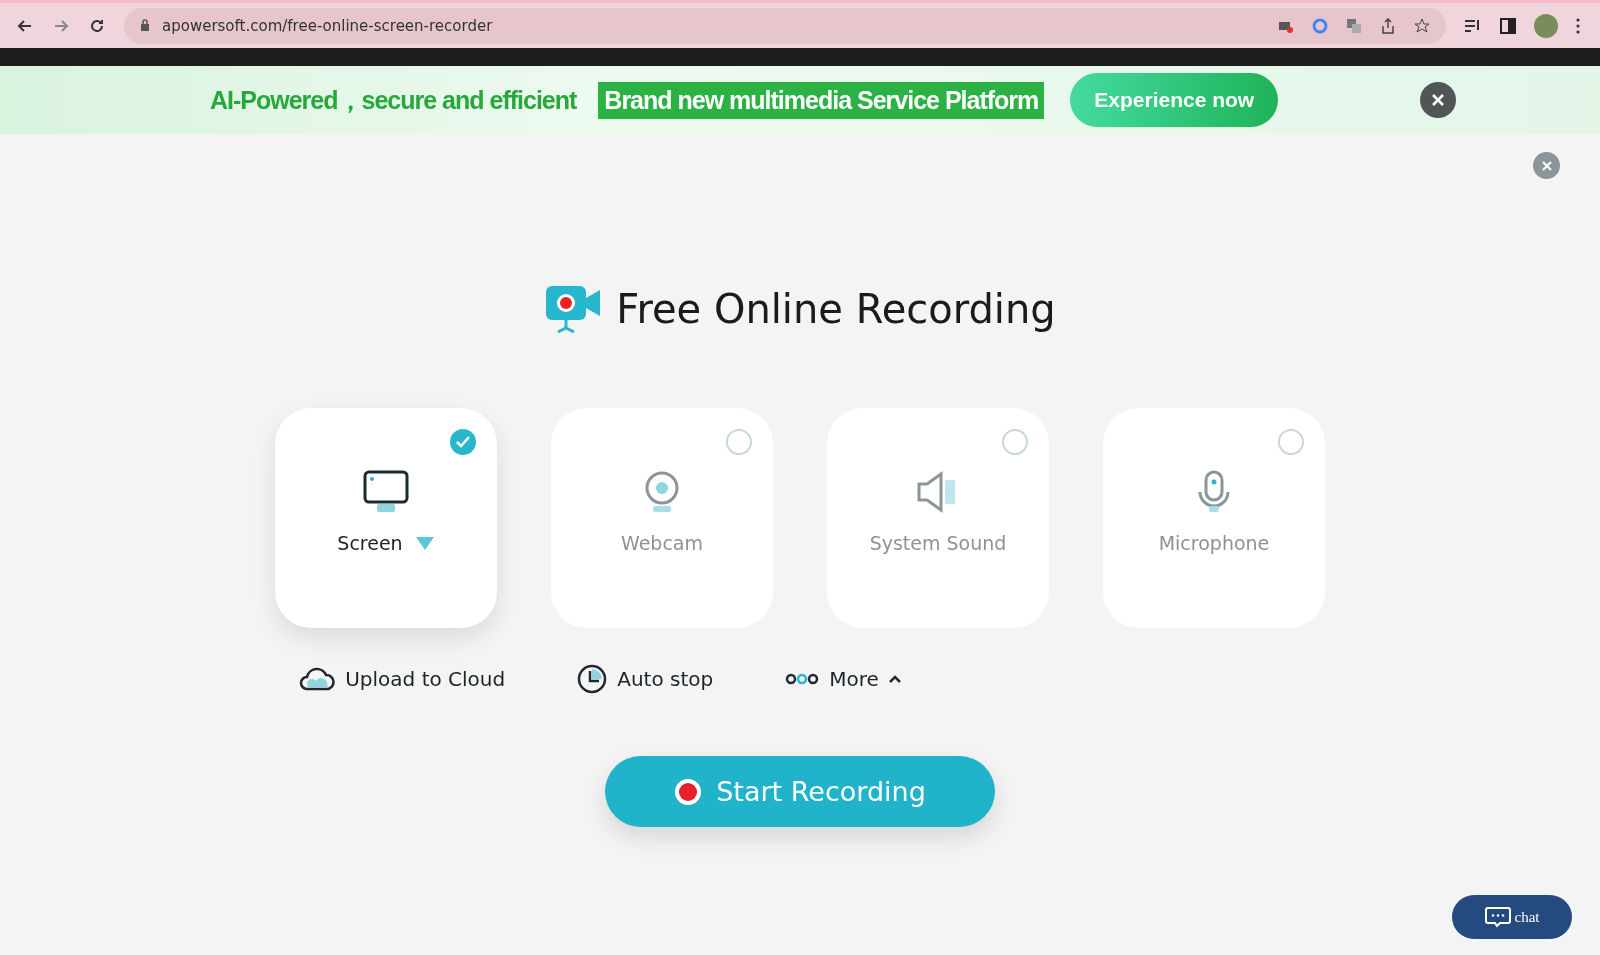  Describe the element at coordinates (592, 679) in the screenshot. I see `clock-icon` at that location.